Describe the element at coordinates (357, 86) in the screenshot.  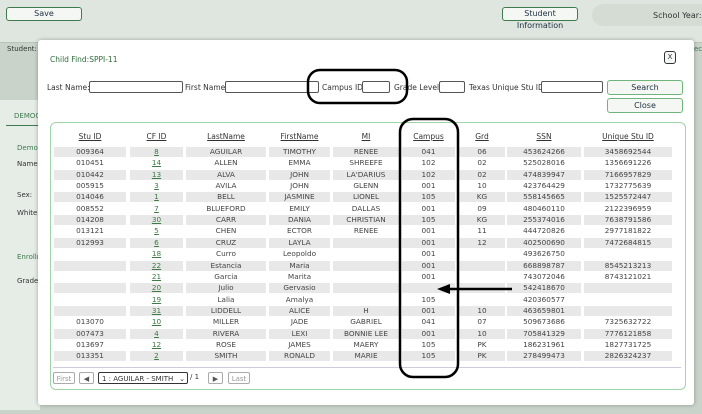
I see `campus-id-highlight-oval` at that location.